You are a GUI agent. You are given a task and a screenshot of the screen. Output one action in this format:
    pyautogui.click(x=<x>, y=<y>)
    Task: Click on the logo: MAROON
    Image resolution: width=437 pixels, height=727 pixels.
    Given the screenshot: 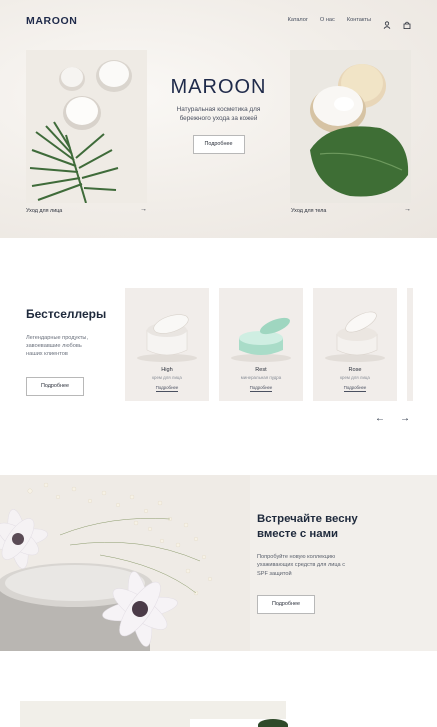 What is the action you would take?
    pyautogui.click(x=51, y=21)
    